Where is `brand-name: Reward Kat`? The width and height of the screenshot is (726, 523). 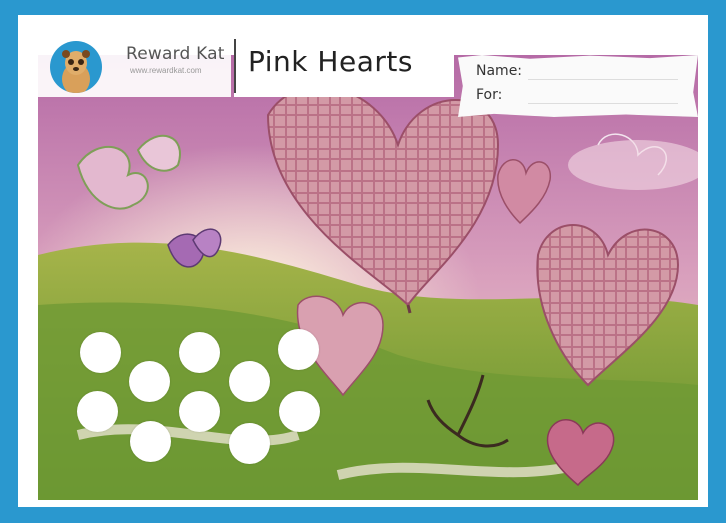
brand-name: Reward Kat is located at coordinates (175, 54).